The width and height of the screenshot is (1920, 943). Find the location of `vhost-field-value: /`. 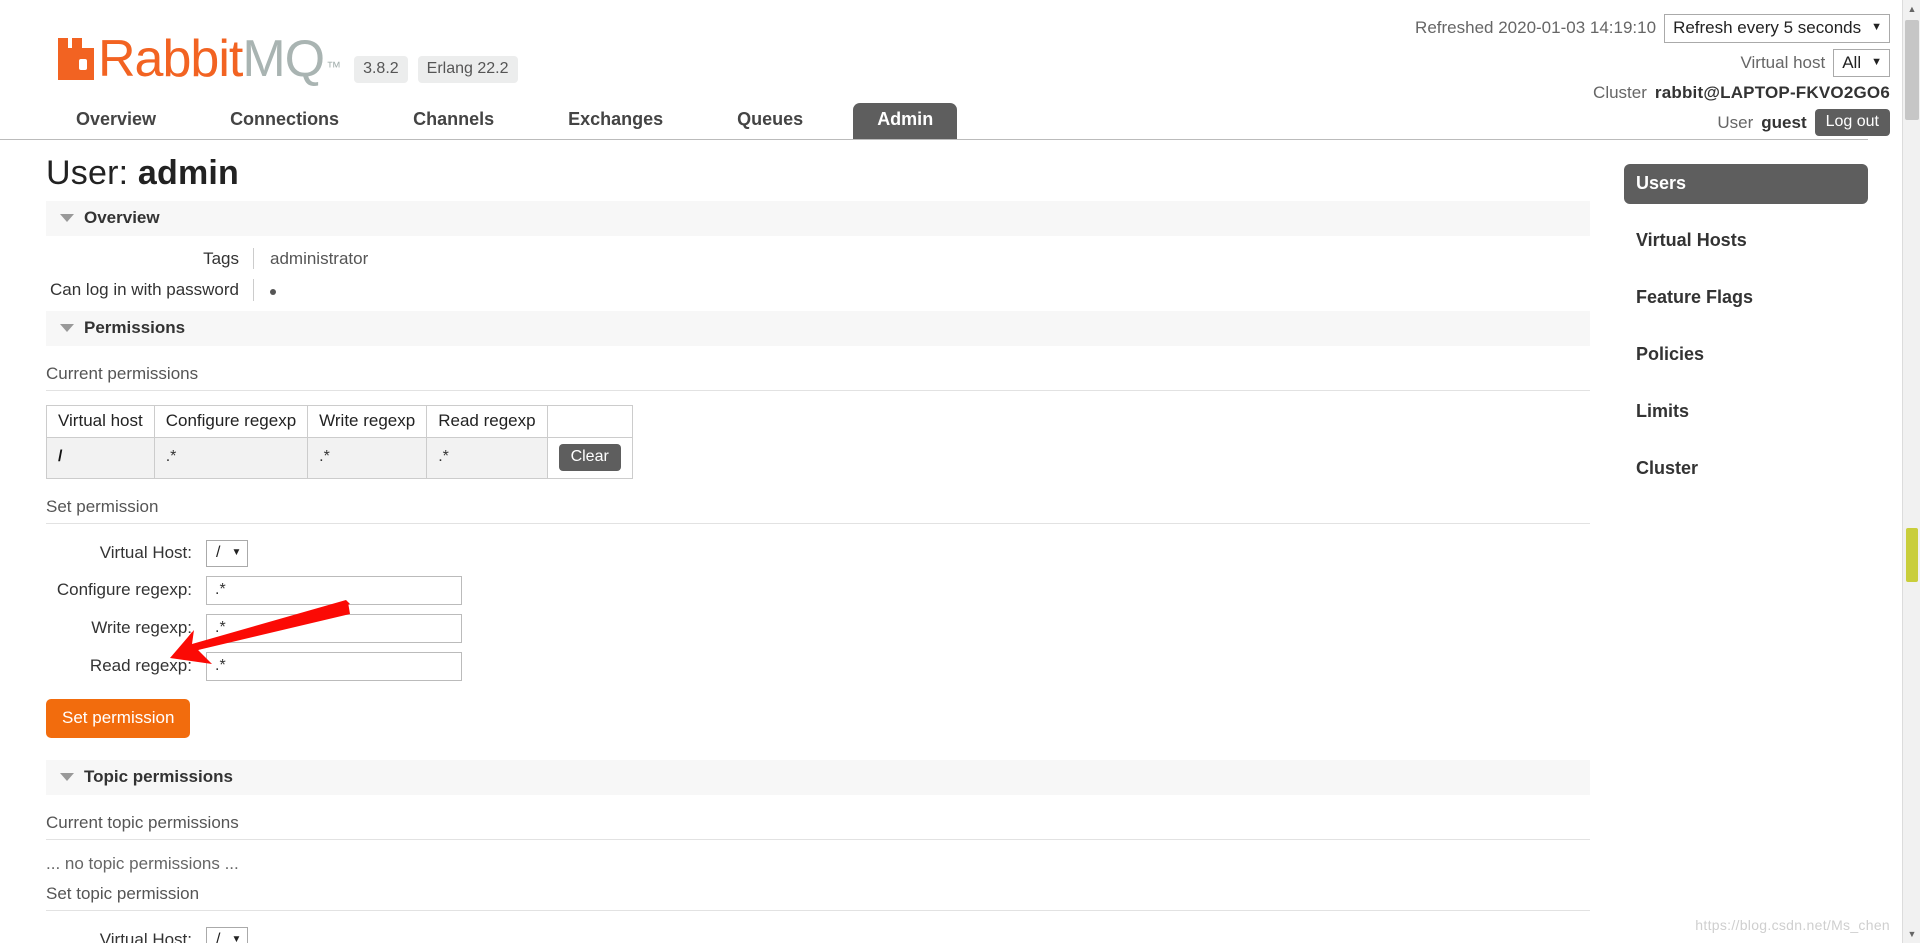

vhost-field-value: / is located at coordinates (218, 552).